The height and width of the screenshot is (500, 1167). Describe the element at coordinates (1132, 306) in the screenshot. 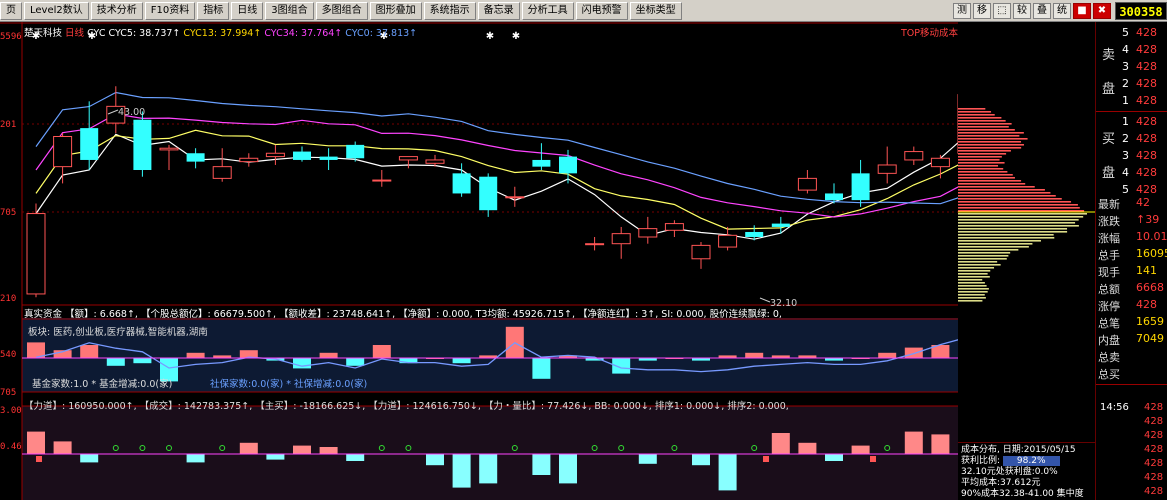

I see `quote-field-6: 涨停 428` at that location.